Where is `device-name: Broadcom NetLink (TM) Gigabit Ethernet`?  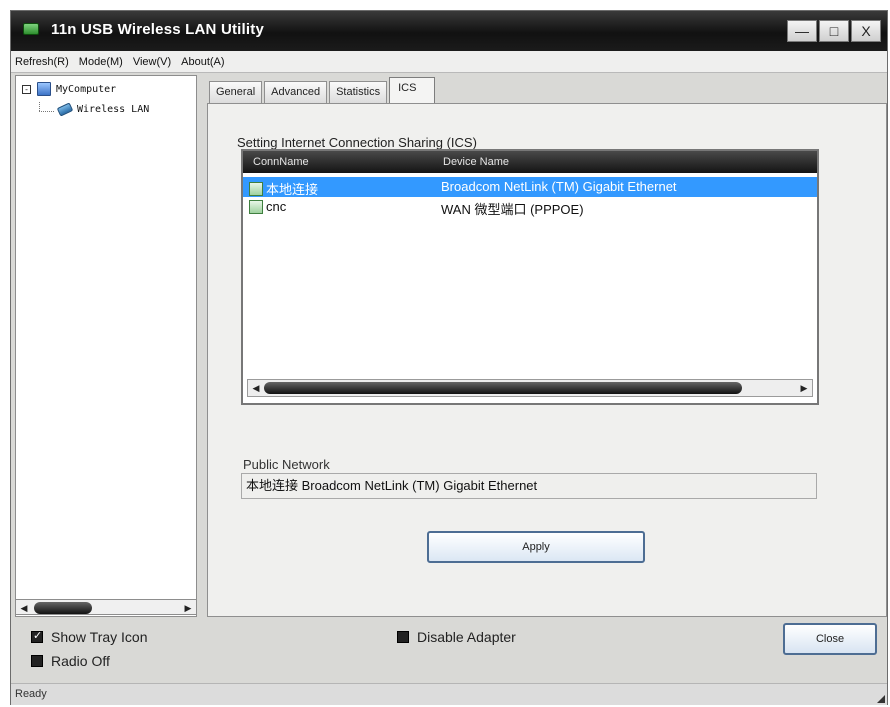
device-name: Broadcom NetLink (TM) Gigabit Ethernet is located at coordinates (559, 186).